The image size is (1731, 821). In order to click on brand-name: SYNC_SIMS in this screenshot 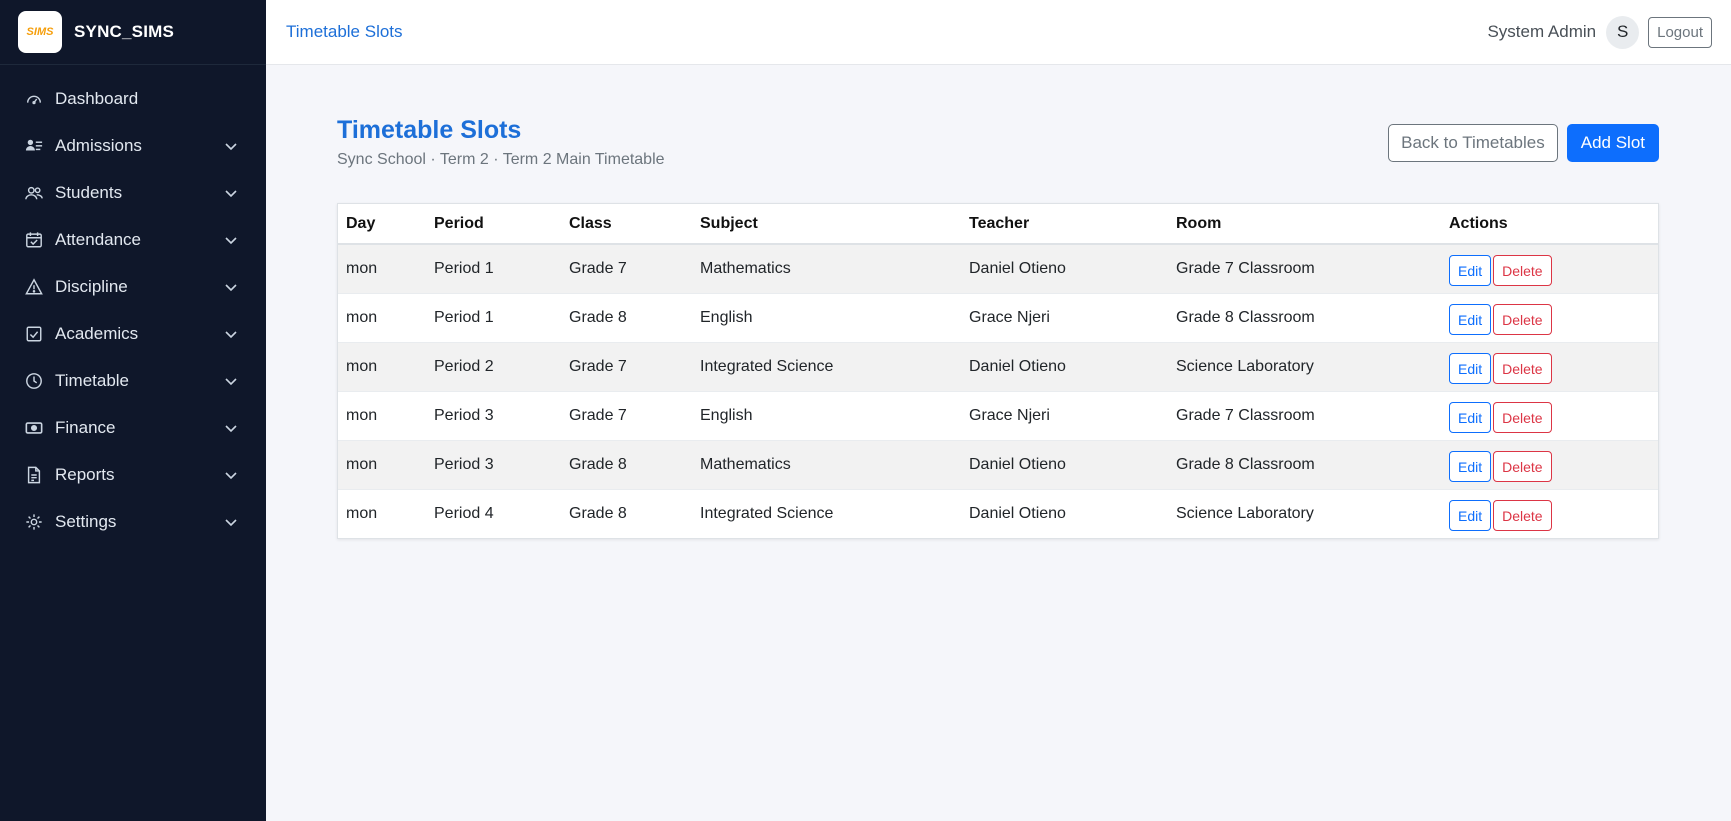, I will do `click(124, 31)`.